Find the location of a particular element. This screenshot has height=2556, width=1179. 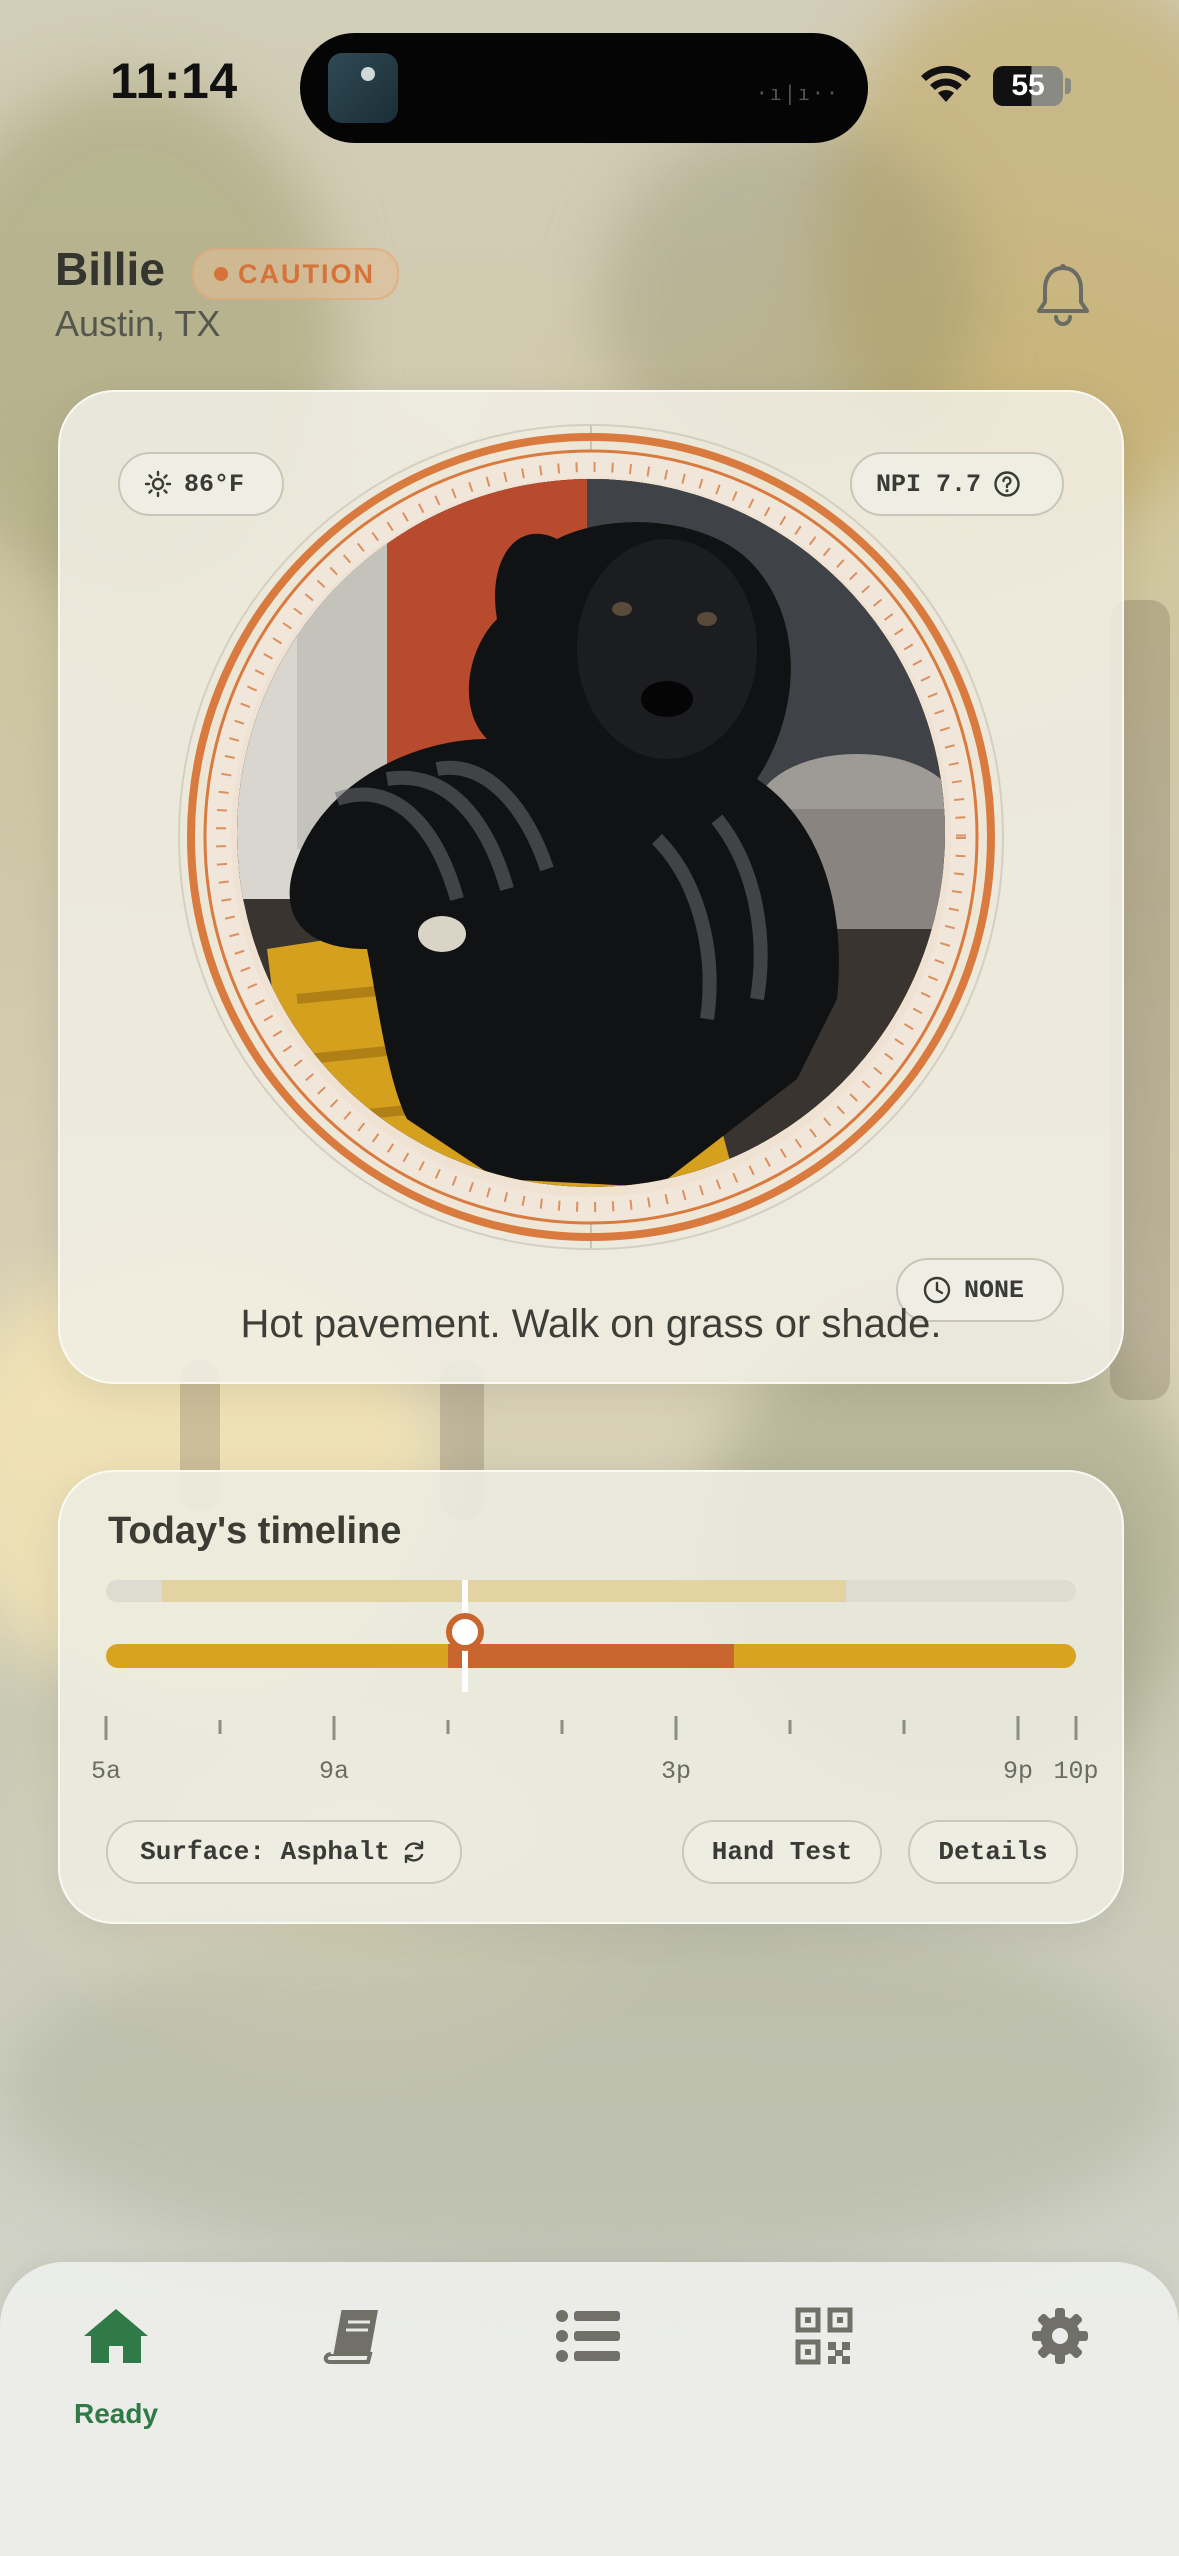

tick-label: 9p is located at coordinates (1018, 1771).